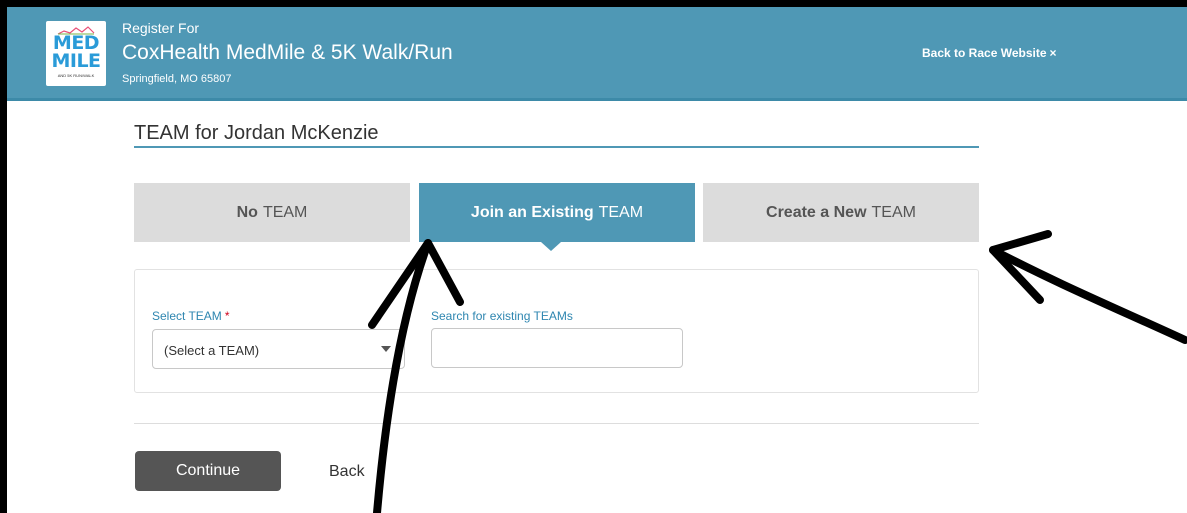 Image resolution: width=1187 pixels, height=513 pixels. I want to click on logo-mile: MILE, so click(76, 61).